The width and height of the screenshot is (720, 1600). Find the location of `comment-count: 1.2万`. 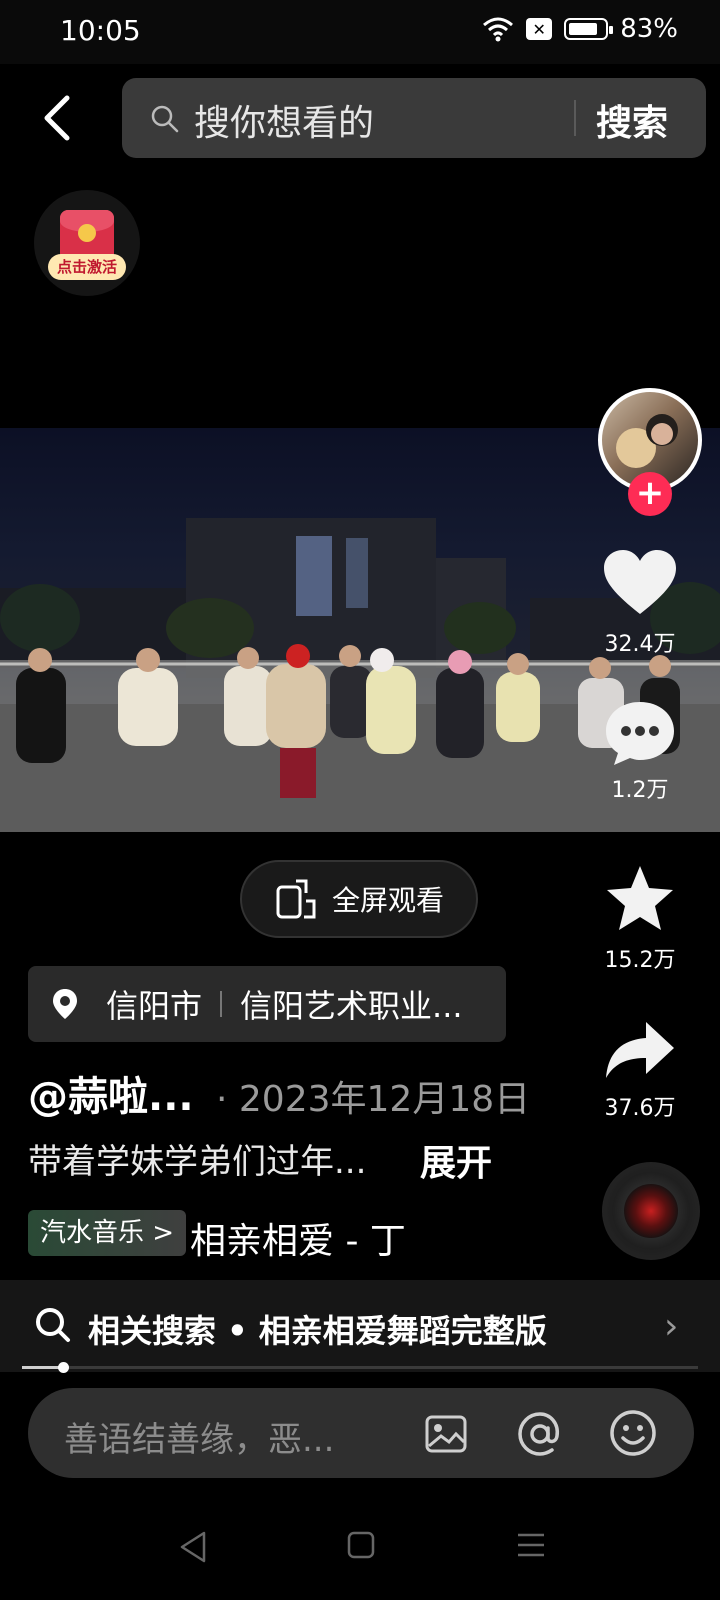

comment-count: 1.2万 is located at coordinates (640, 790).